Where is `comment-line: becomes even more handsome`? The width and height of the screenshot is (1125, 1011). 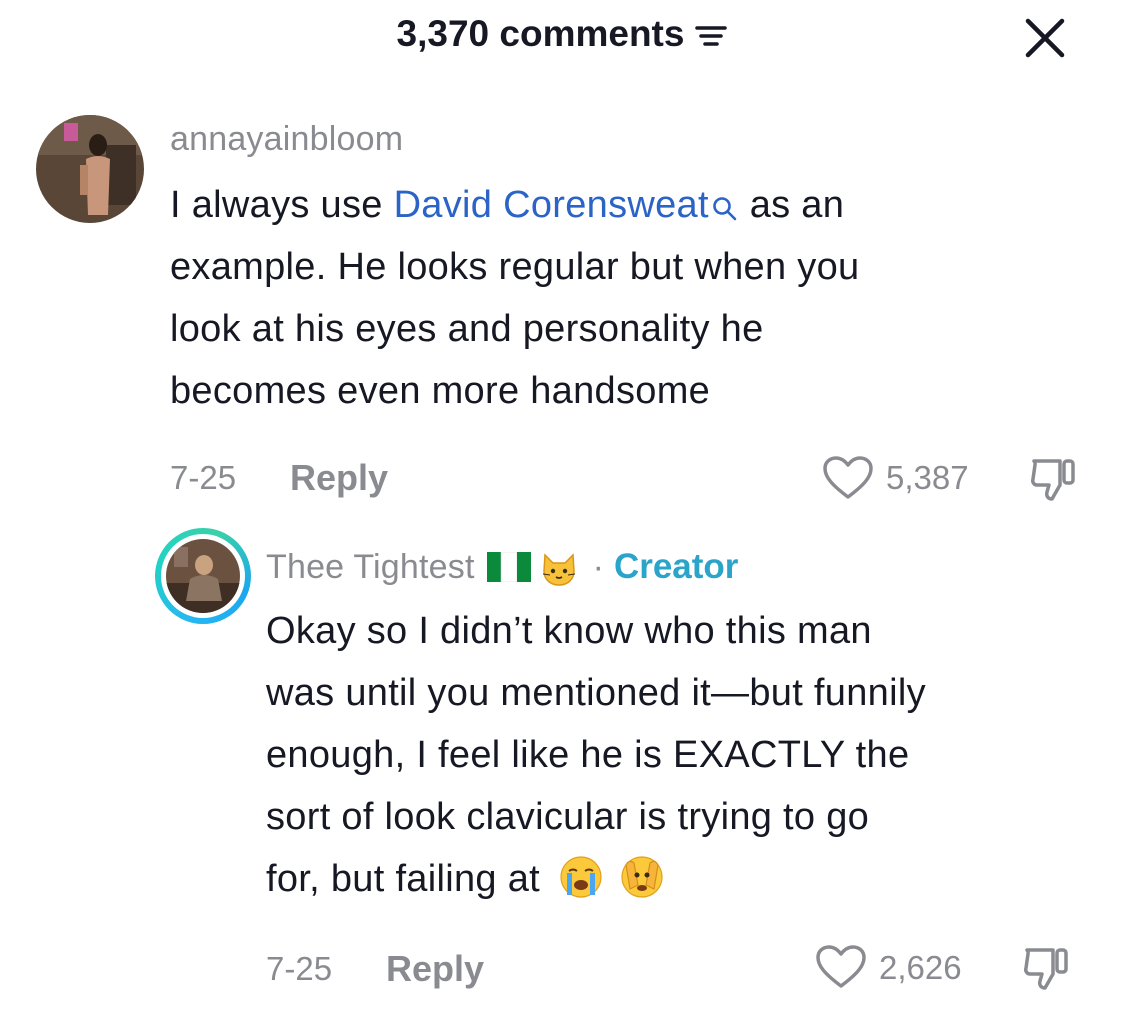
comment-line: becomes even more handsome is located at coordinates (440, 391).